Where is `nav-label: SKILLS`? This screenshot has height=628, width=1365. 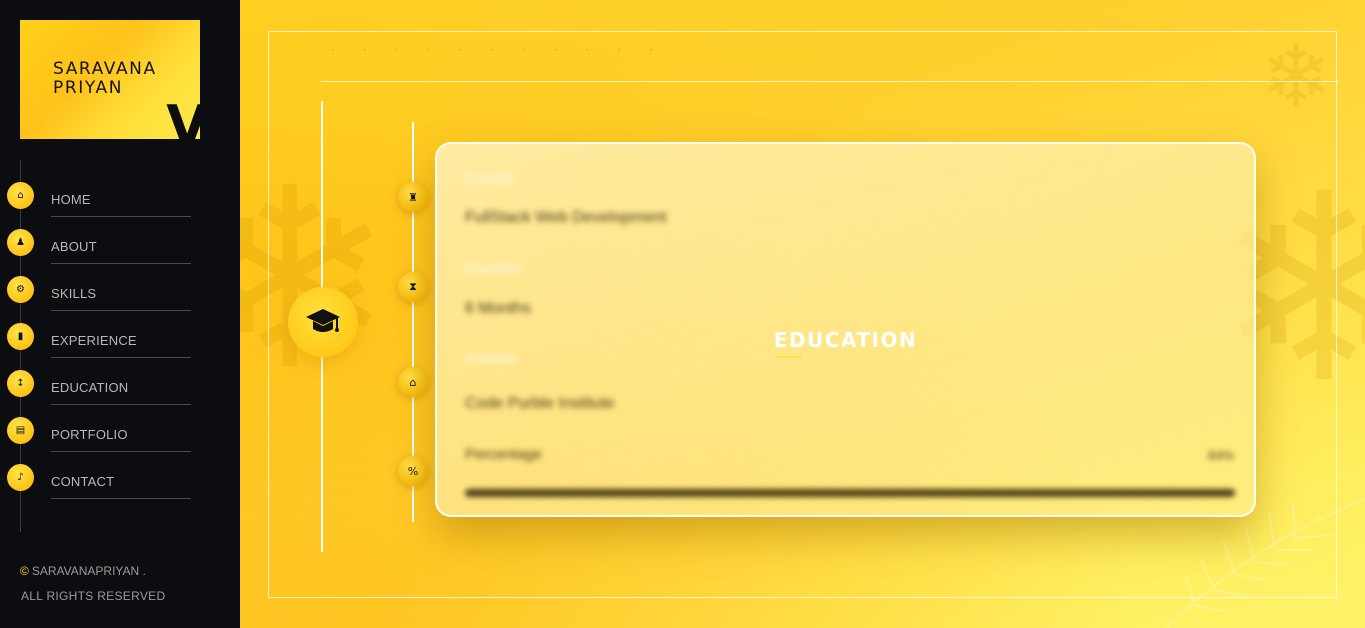 nav-label: SKILLS is located at coordinates (74, 293).